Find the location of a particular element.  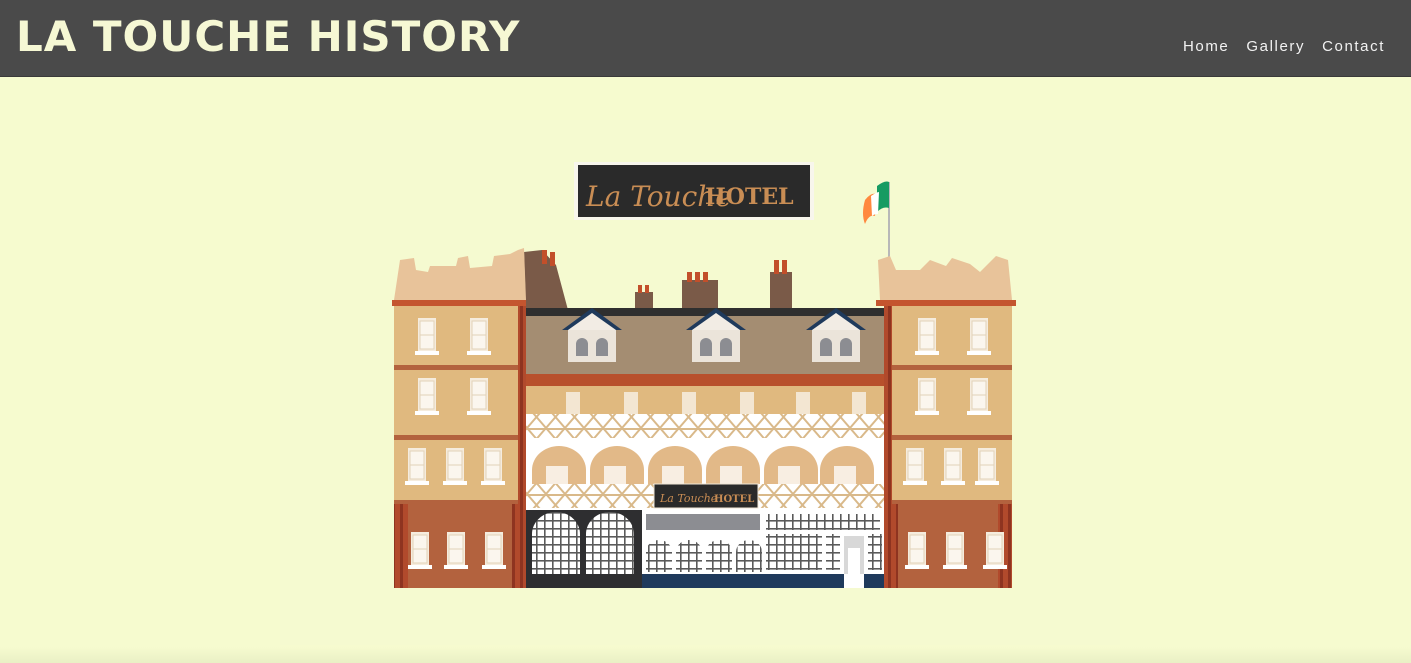

left-pillar is located at coordinates (522, 447).